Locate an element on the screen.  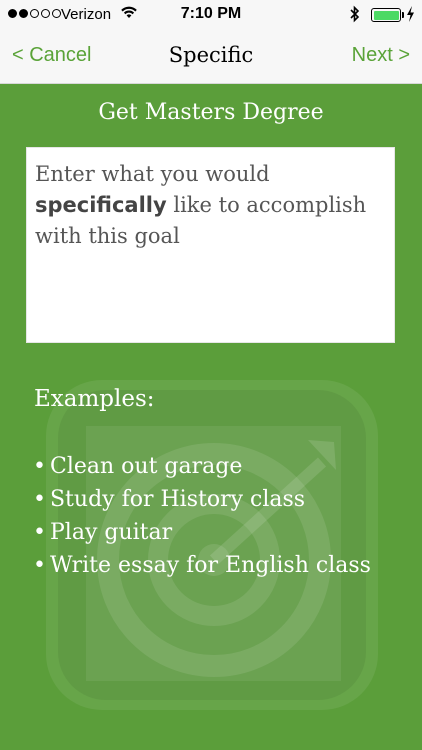
next-button: Next > is located at coordinates (381, 55).